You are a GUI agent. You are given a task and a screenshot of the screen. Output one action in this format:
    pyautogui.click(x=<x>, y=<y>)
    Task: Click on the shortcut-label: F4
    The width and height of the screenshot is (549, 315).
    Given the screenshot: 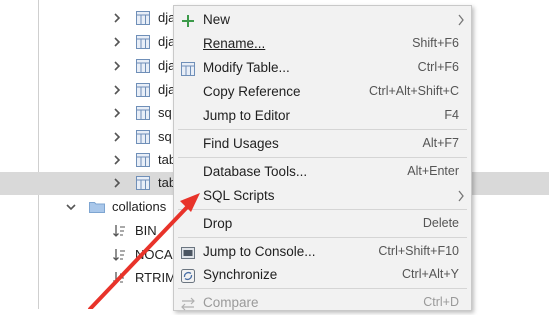 What is the action you would take?
    pyautogui.click(x=451, y=115)
    